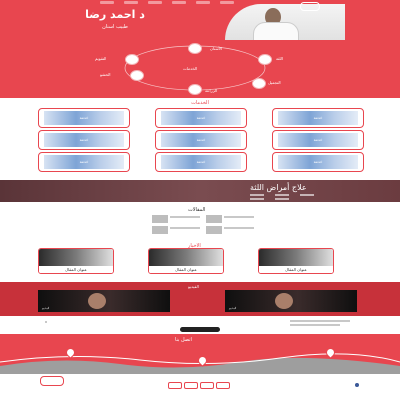 Image resolution: width=400 pixels, height=400 pixels. Describe the element at coordinates (211, 90) in the screenshot. I see `diagram-node-label: الزراعة` at that location.